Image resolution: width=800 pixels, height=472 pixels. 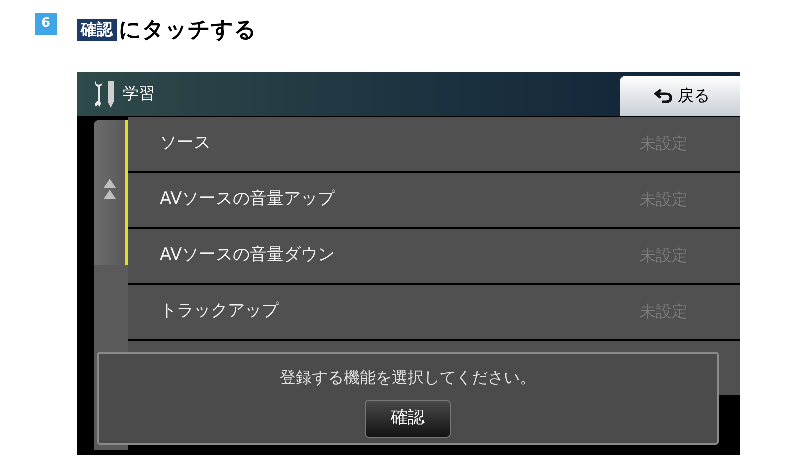 I want to click on confirm-button: 確認, so click(x=408, y=419).